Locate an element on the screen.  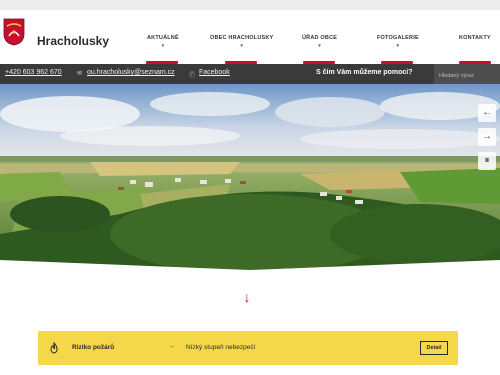
help-text: S čím Vám můžeme pomoci? is located at coordinates (364, 72).